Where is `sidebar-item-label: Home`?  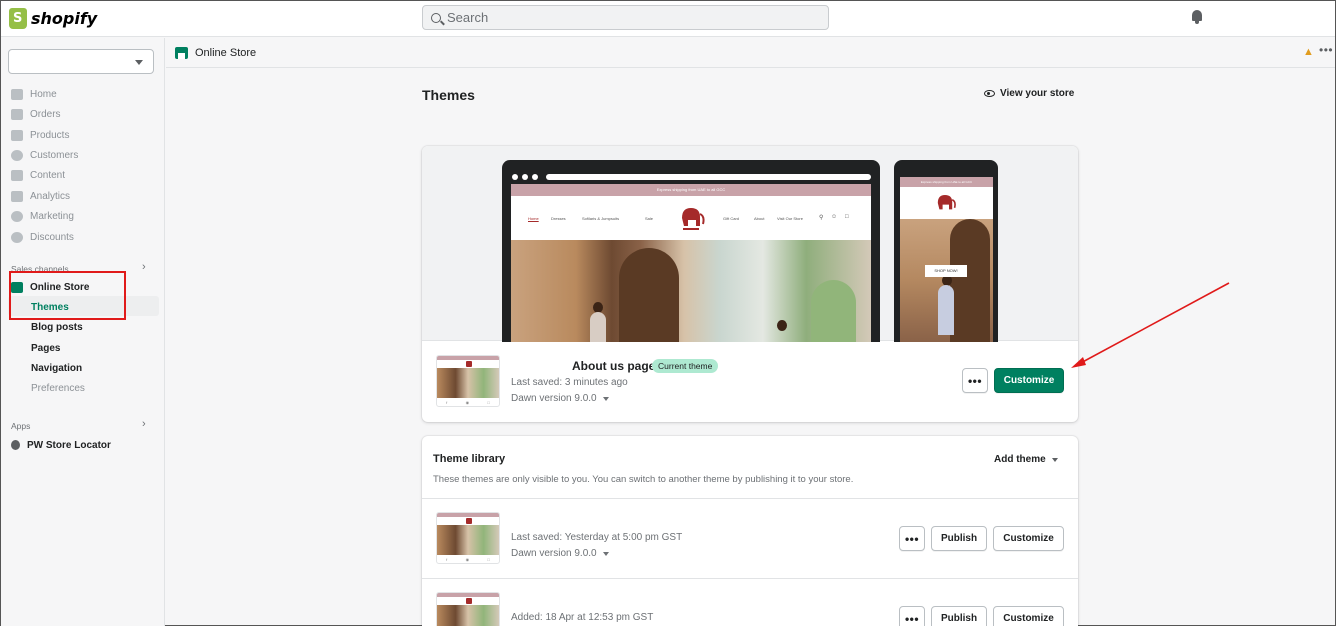 sidebar-item-label: Home is located at coordinates (43, 94).